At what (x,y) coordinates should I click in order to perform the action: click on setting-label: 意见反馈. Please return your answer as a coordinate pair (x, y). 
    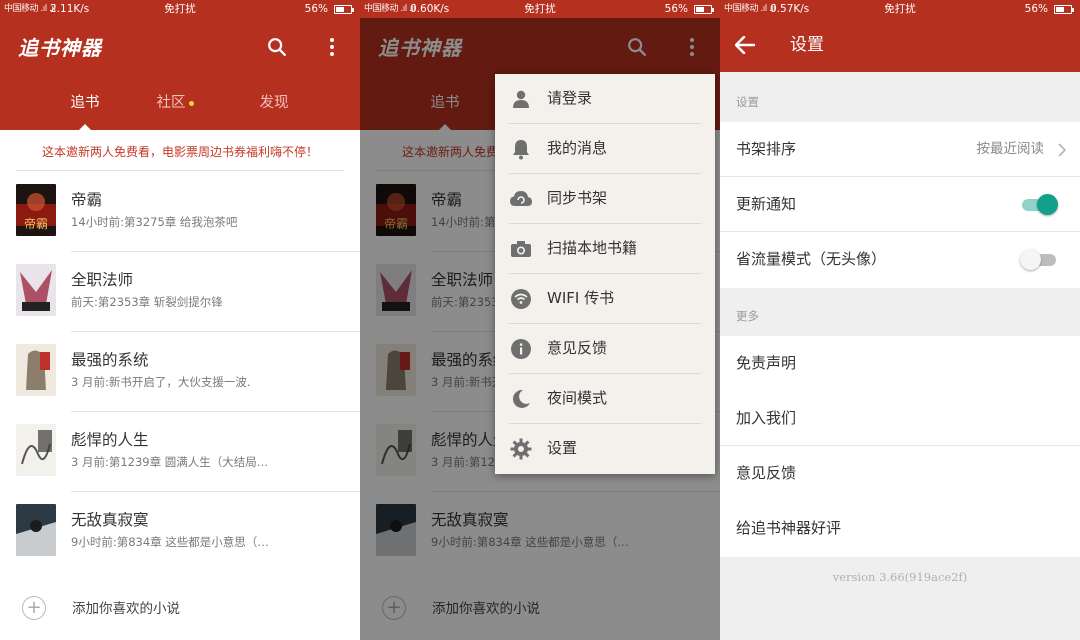
    Looking at the image, I should click on (766, 473).